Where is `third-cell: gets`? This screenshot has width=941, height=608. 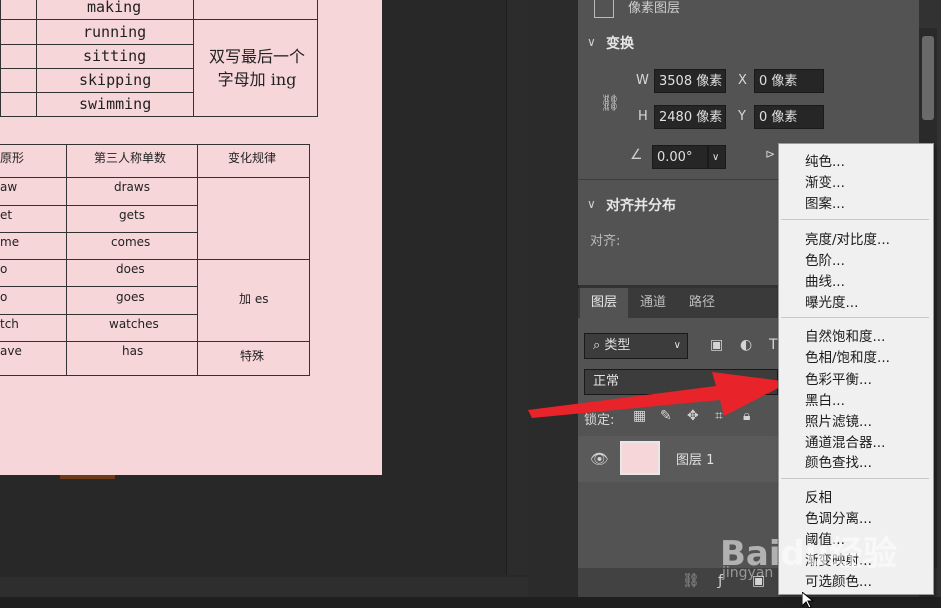
third-cell: gets is located at coordinates (132, 215).